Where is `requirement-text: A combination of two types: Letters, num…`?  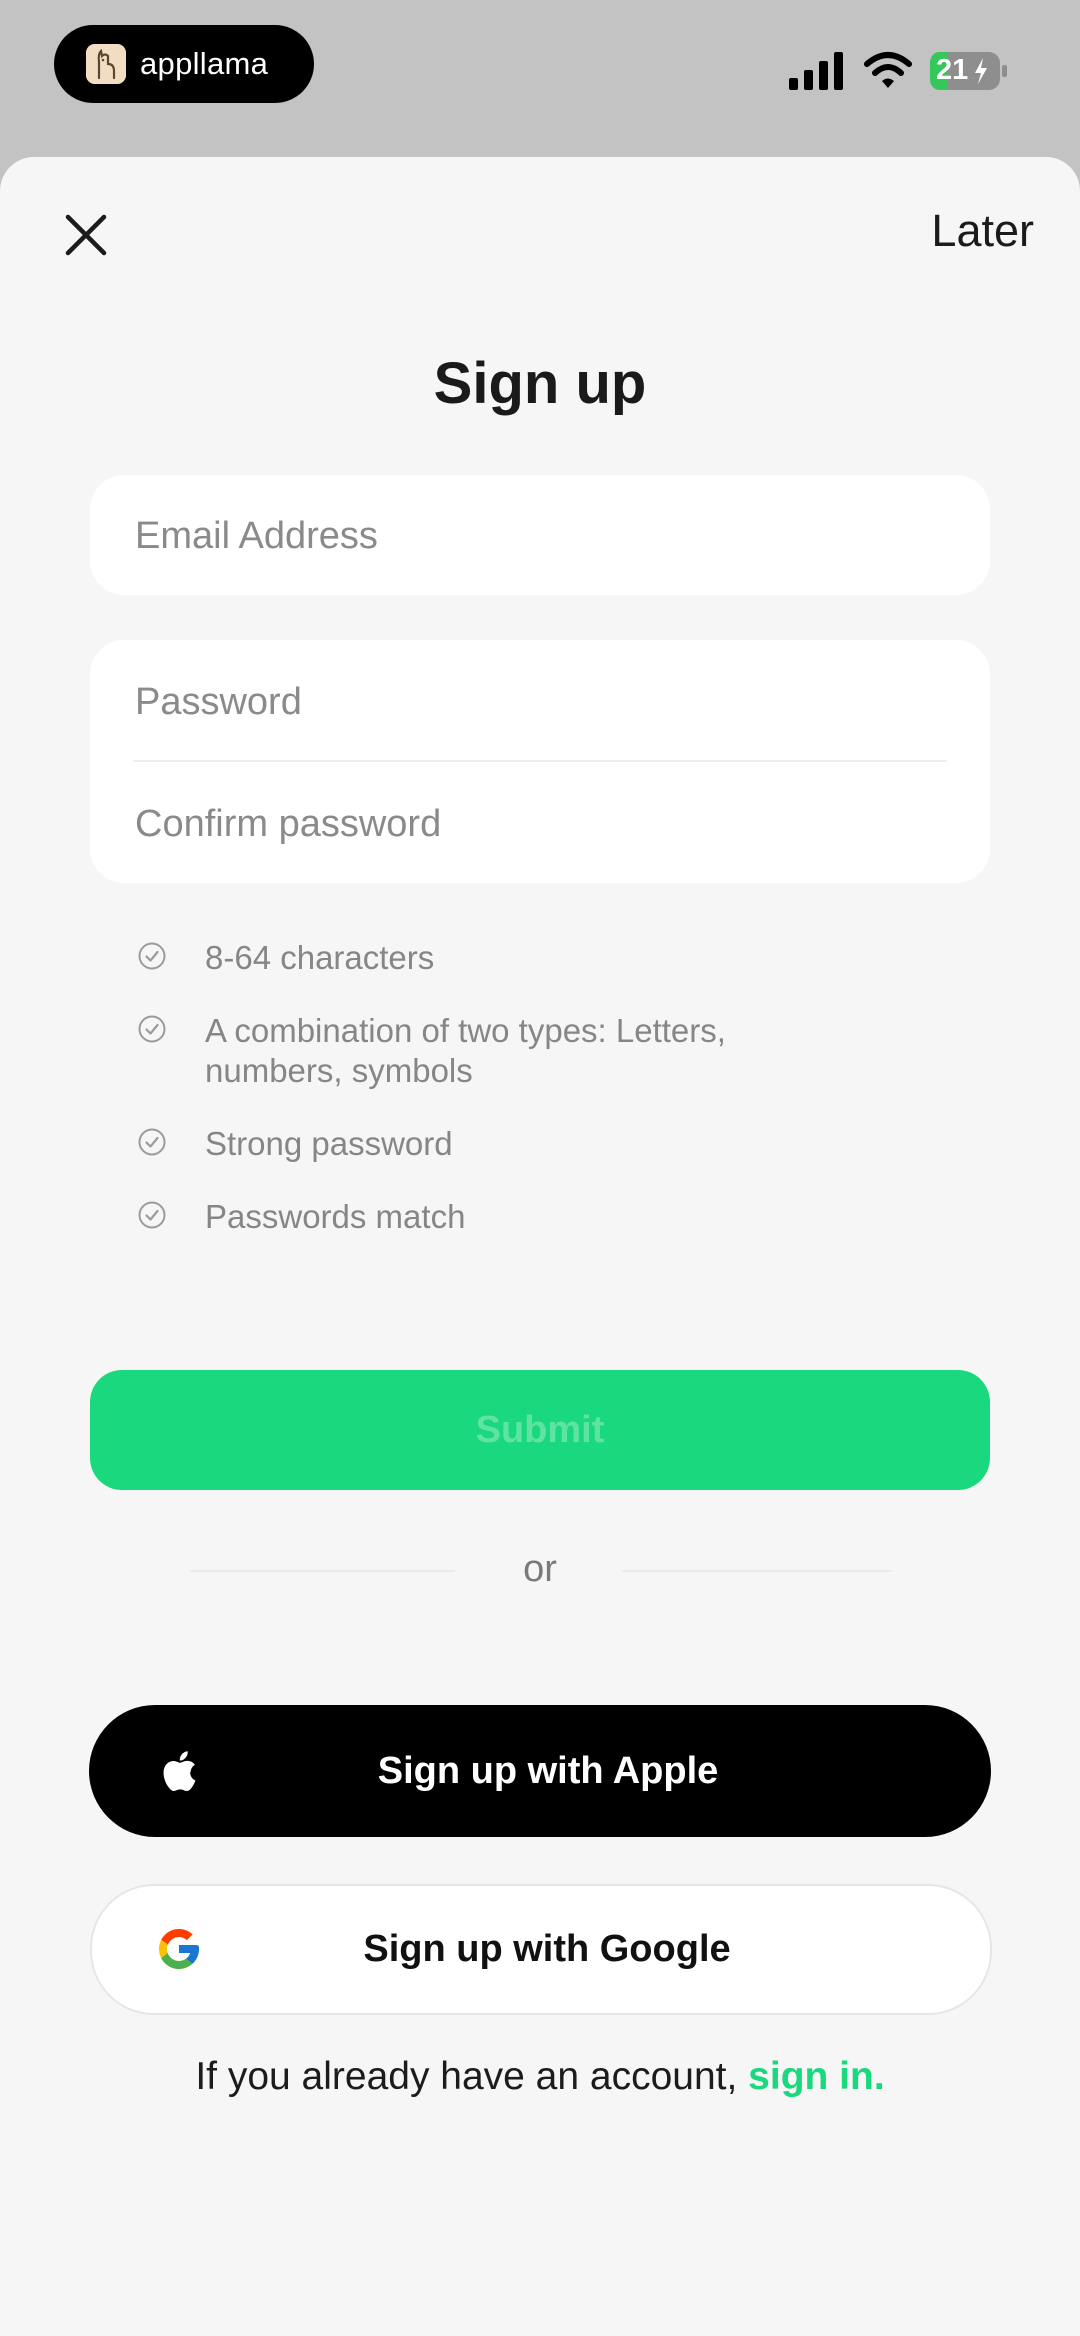
requirement-text: A combination of two types: Letters, num… is located at coordinates (465, 1050).